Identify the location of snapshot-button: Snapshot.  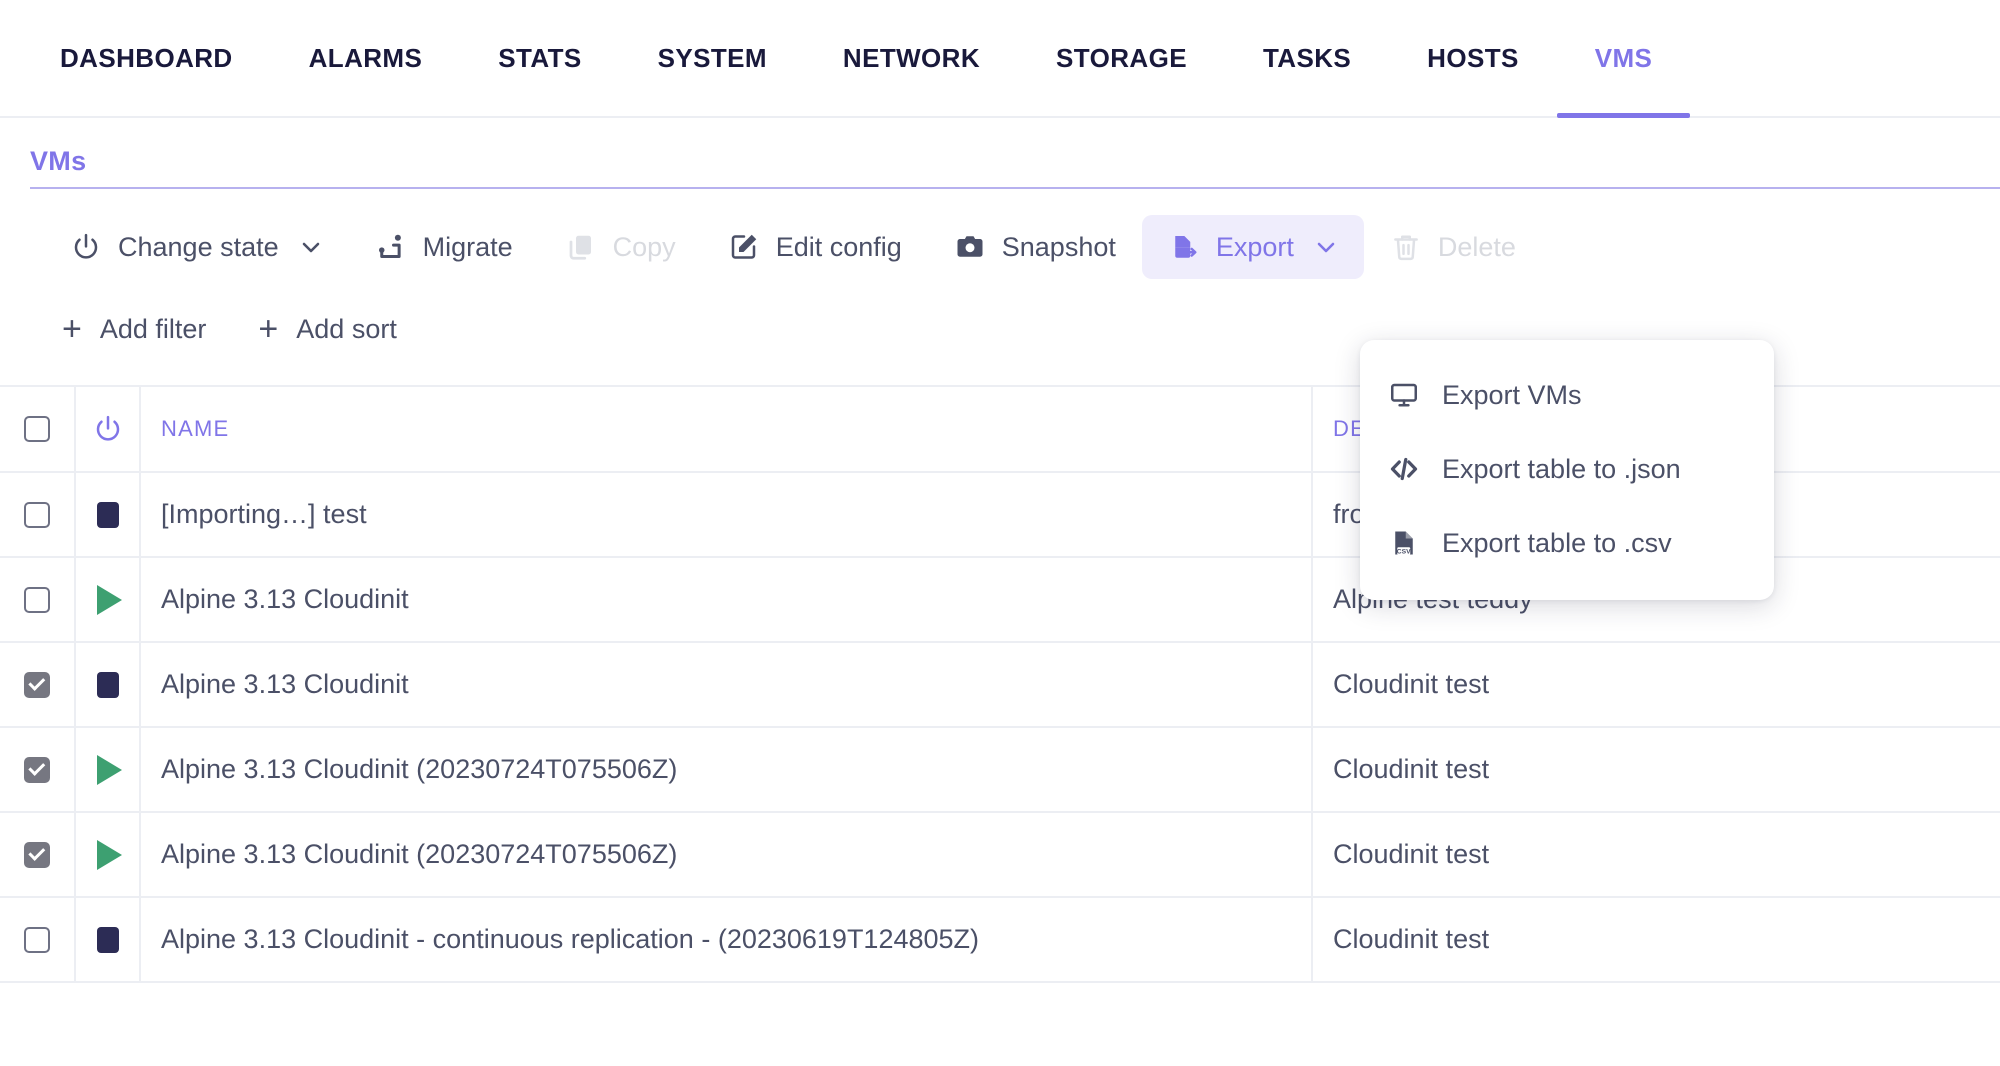
(1035, 247).